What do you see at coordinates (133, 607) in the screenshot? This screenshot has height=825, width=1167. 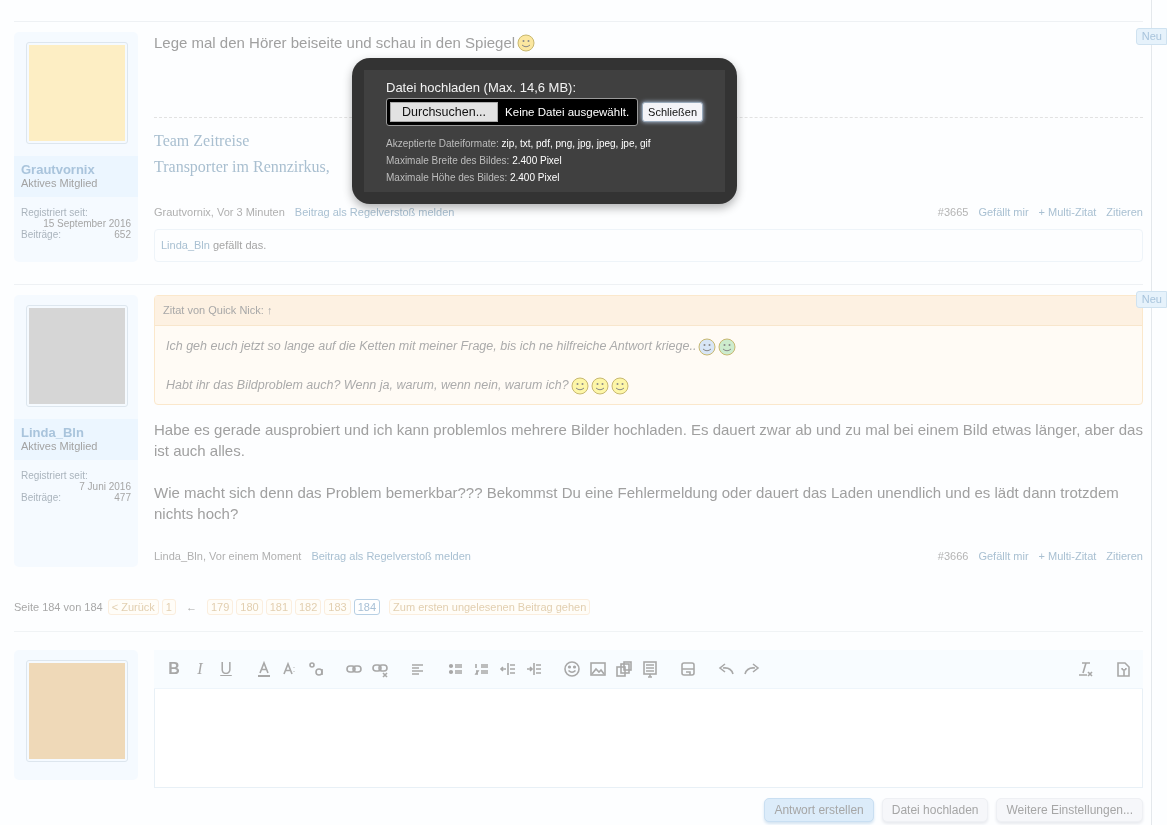 I see `previous-page-link: < Zurück` at bounding box center [133, 607].